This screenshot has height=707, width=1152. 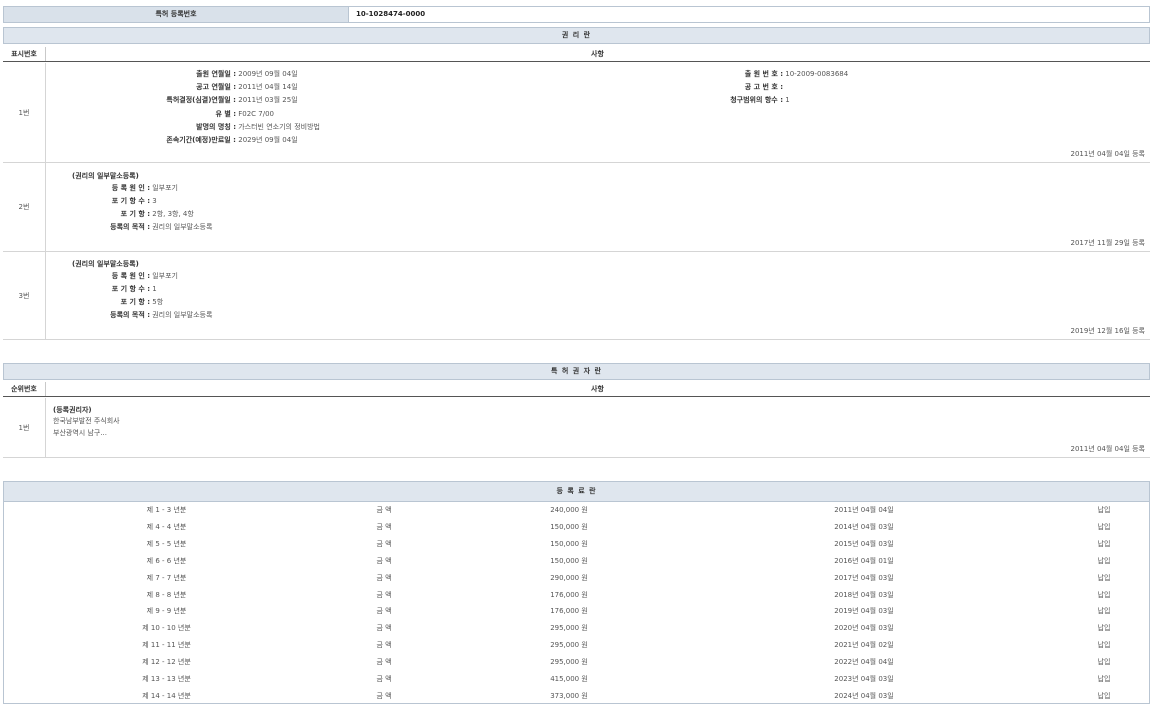 What do you see at coordinates (209, 100) in the screenshot?
I see `field-decision-date: 특허결정(심결)연월일 : 2011년 03월 25일` at bounding box center [209, 100].